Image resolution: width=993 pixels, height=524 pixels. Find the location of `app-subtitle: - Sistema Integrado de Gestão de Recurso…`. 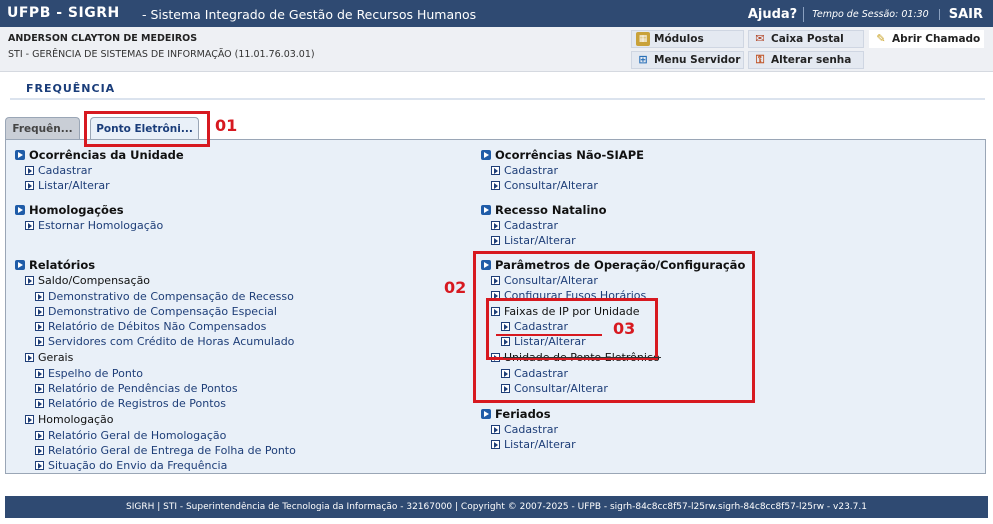

app-subtitle: - Sistema Integrado de Gestão de Recurso… is located at coordinates (309, 14).